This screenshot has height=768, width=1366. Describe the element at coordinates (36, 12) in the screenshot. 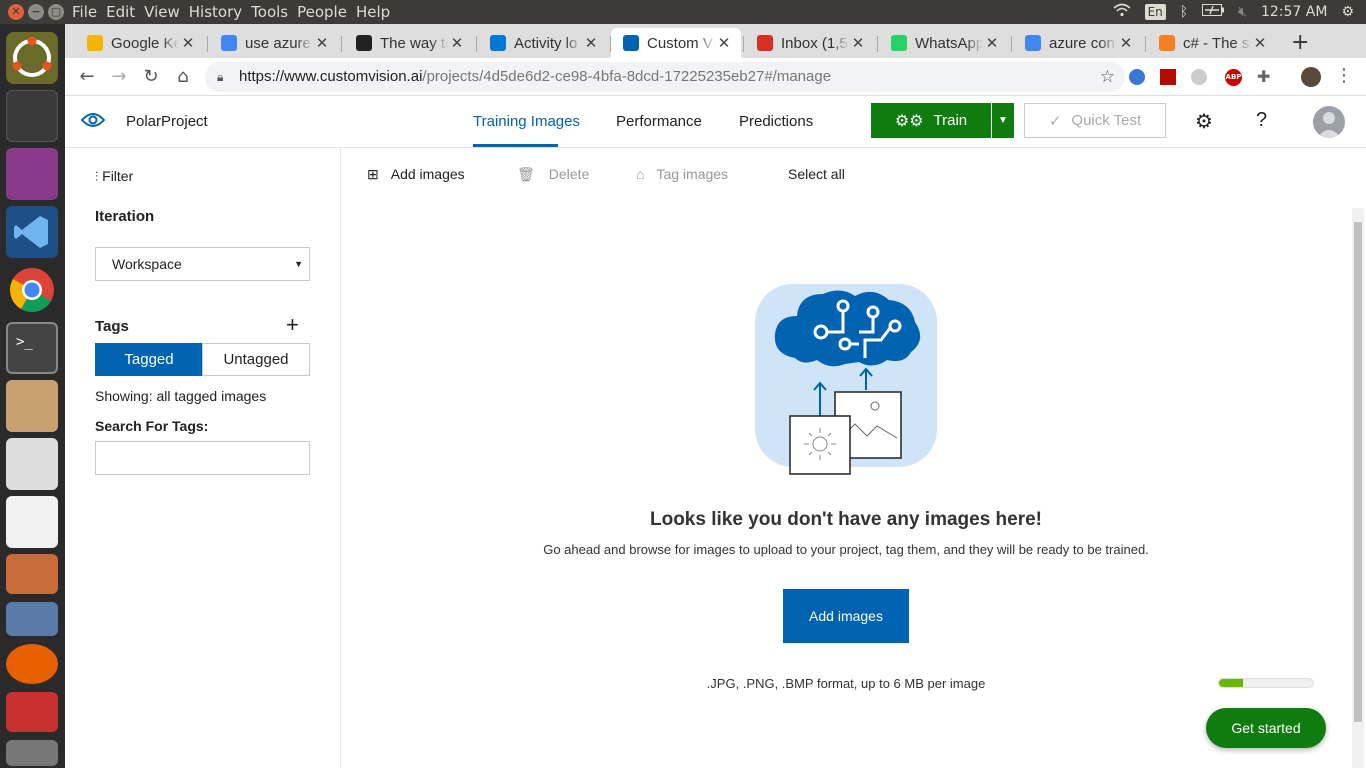

I see `window-minimize-icon: −` at that location.